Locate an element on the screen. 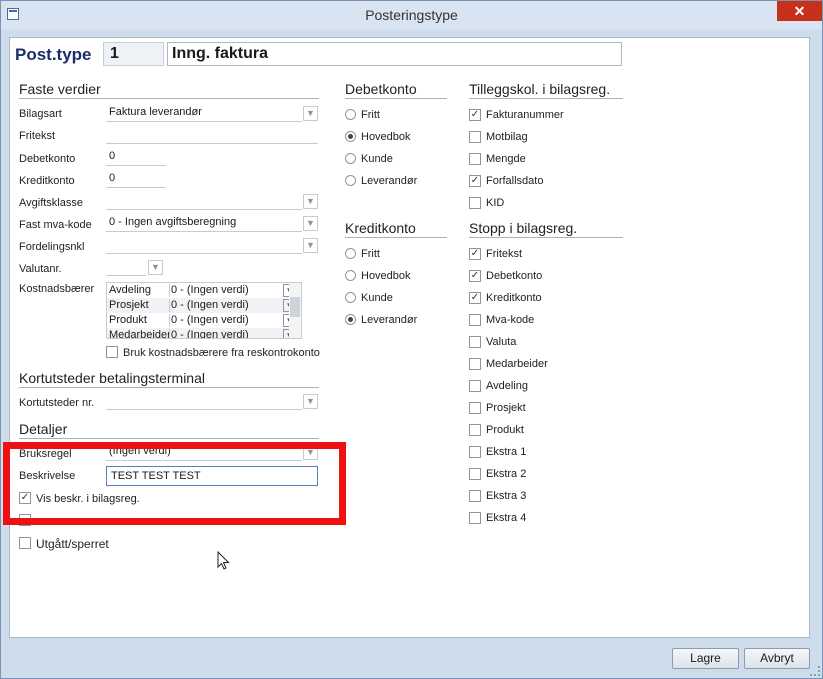 This screenshot has height=679, width=823. kreditkonto-label: Kreditkonto is located at coordinates (47, 181).